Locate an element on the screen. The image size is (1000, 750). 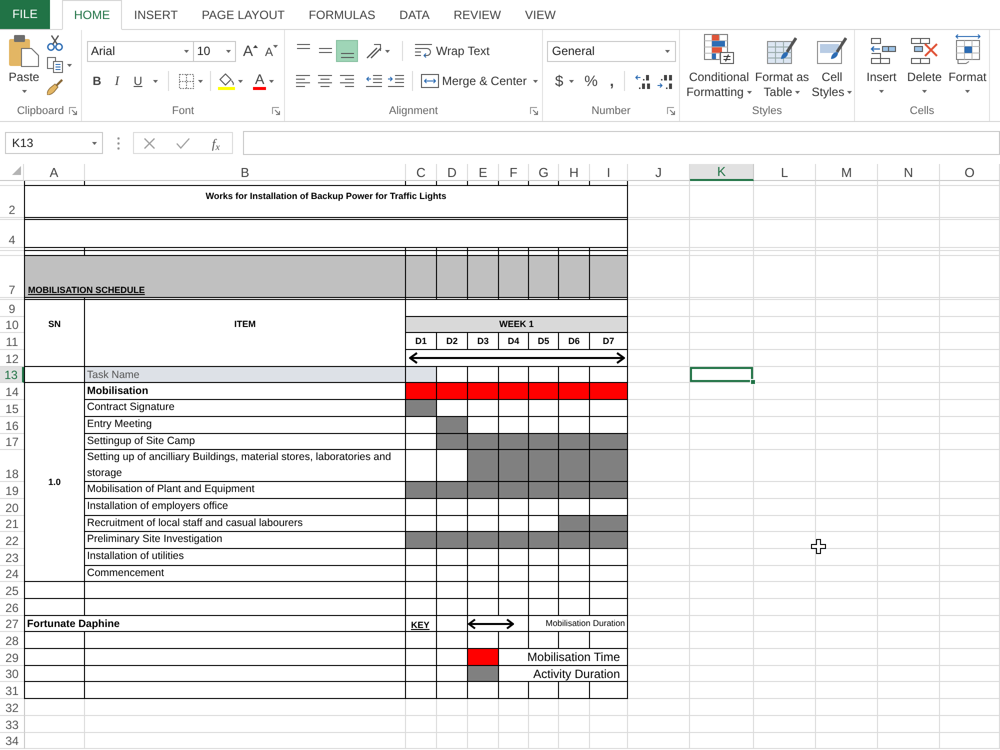
cancel-icon is located at coordinates (150, 143).